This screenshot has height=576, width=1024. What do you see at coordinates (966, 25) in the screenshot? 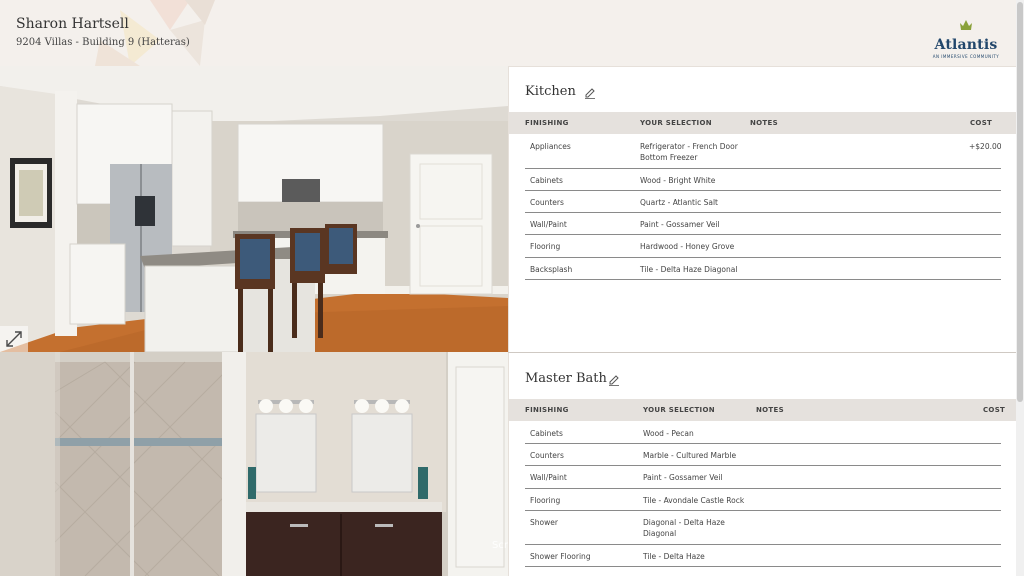
I see `crown-icon` at bounding box center [966, 25].